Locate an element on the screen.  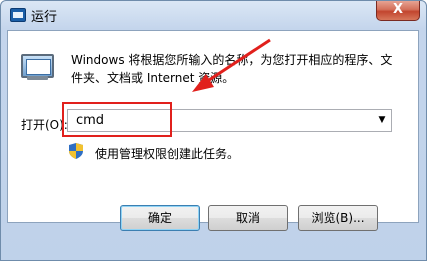
close-button: X is located at coordinates (398, 11).